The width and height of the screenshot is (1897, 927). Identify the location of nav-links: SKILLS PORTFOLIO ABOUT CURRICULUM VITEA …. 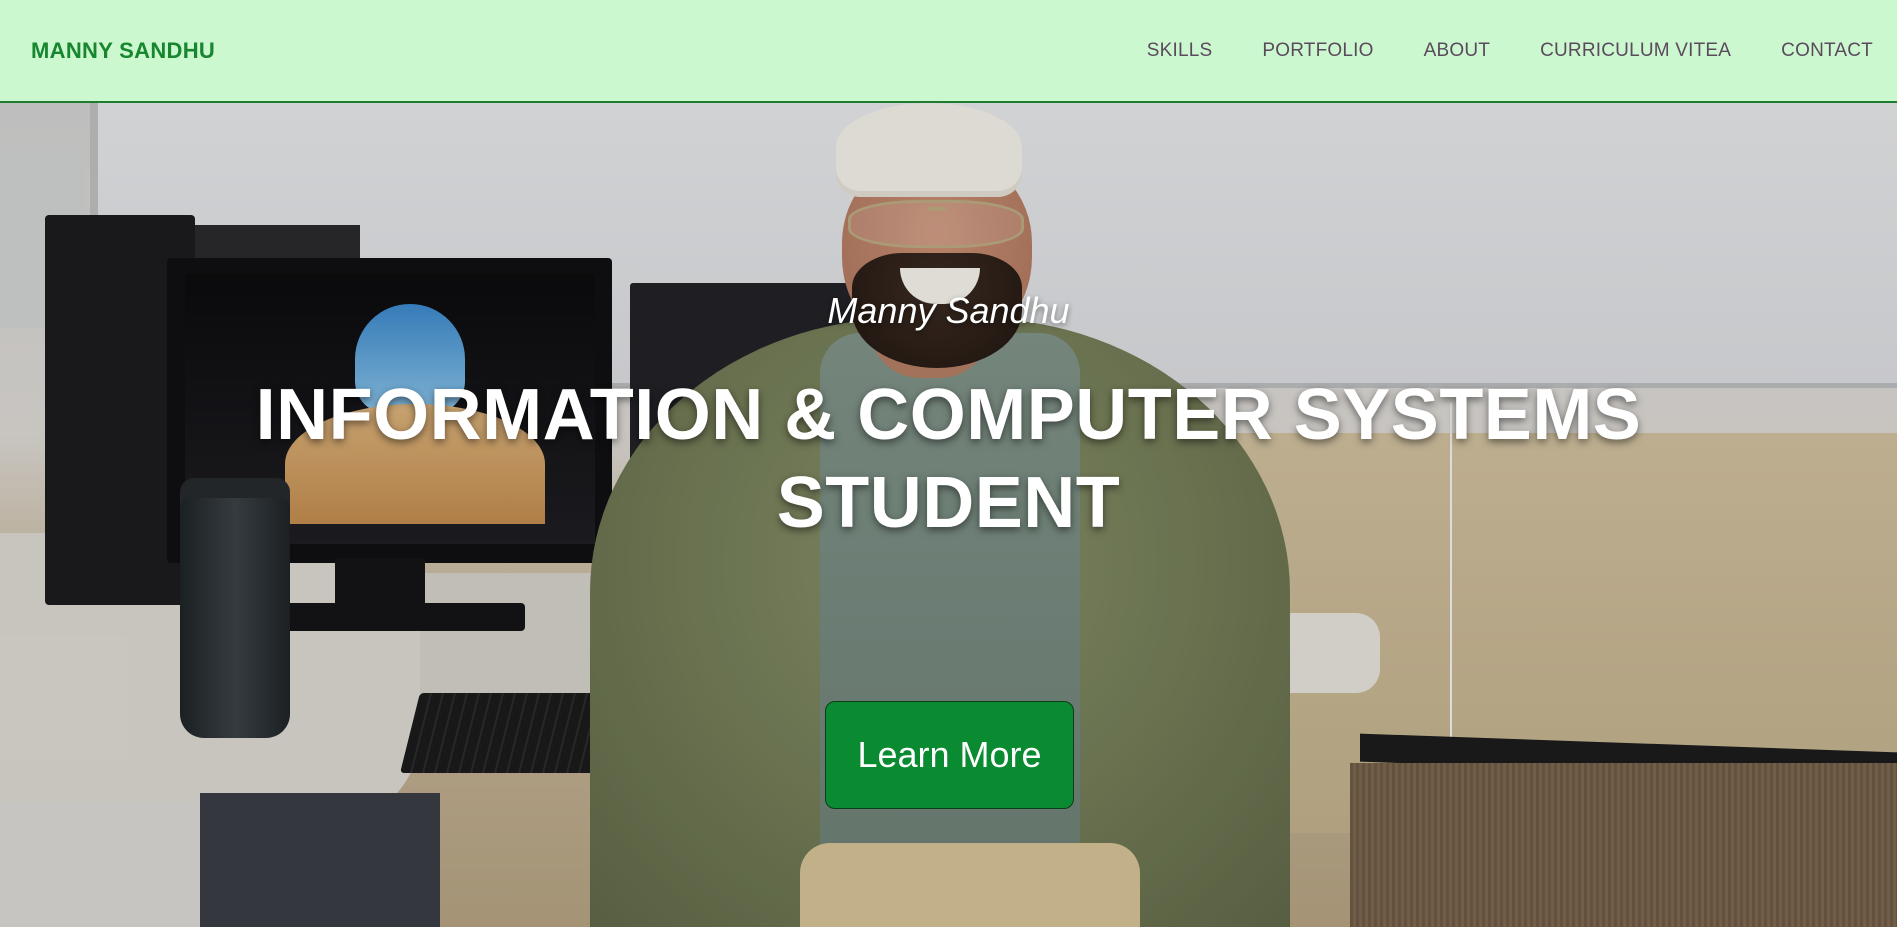
(1485, 51).